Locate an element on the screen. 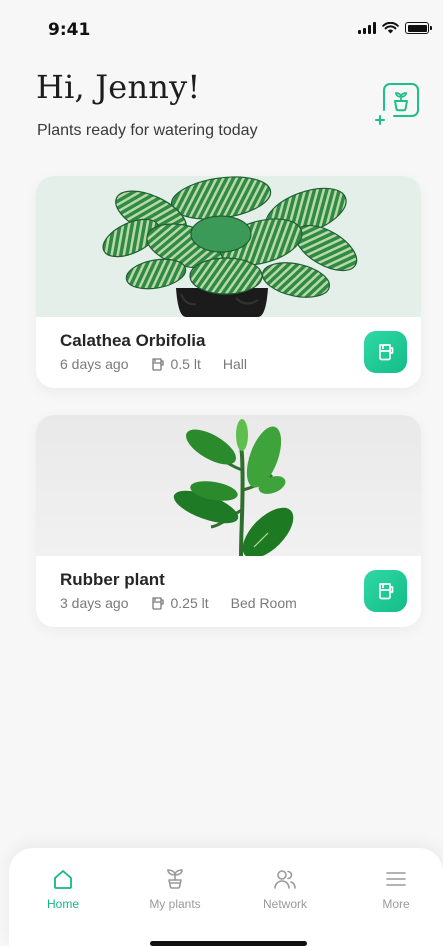 This screenshot has width=443, height=946. status-time: 9:41 is located at coordinates (69, 30).